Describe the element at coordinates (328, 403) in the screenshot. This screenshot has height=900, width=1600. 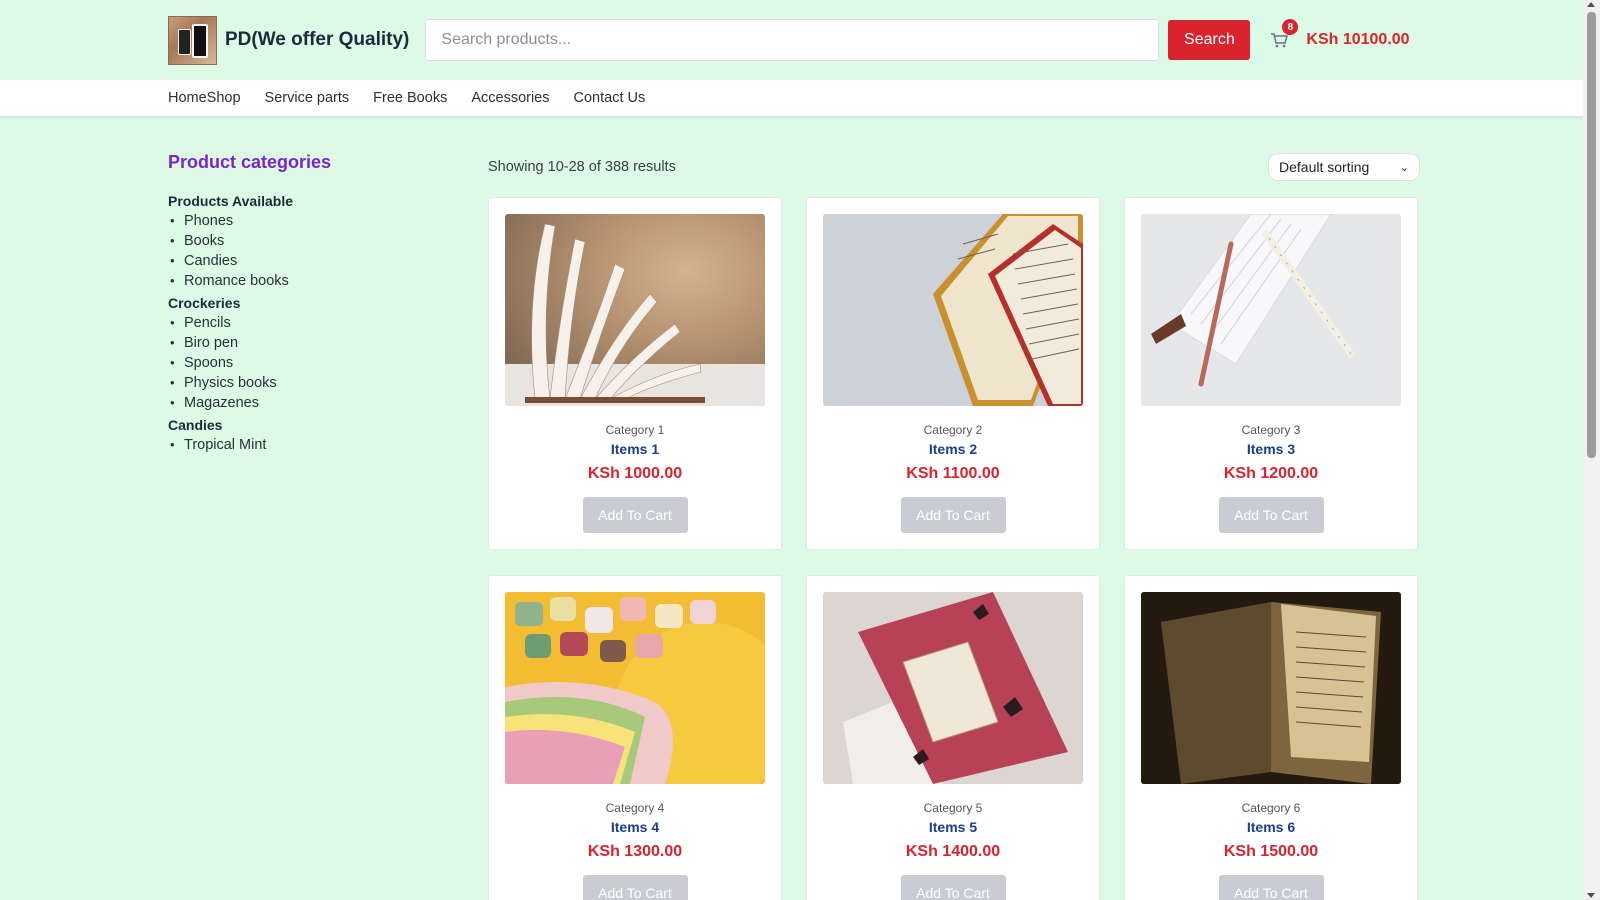
I see `category-item: Magazenes` at that location.